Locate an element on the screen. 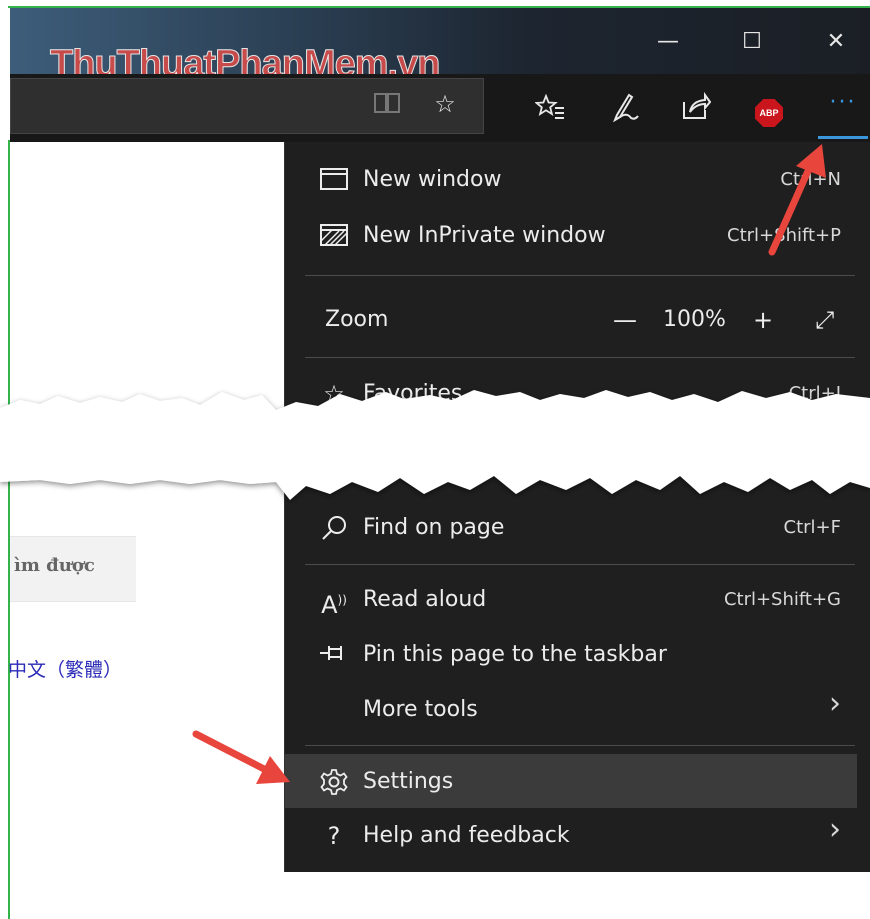  menu-item-label: Find on page is located at coordinates (434, 527).